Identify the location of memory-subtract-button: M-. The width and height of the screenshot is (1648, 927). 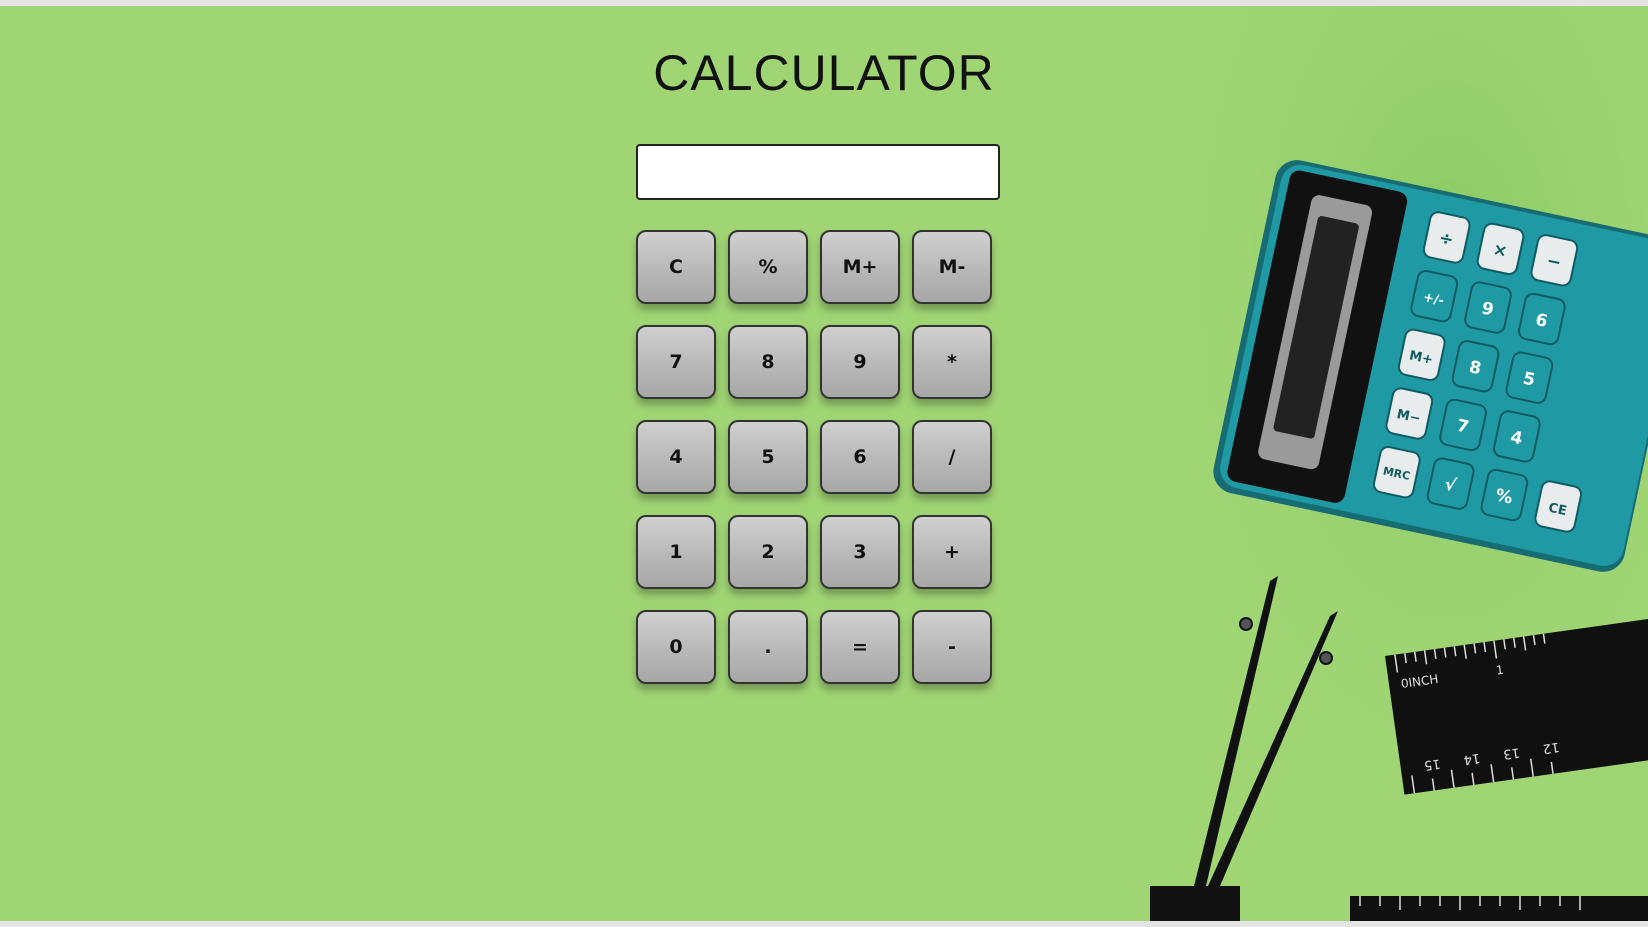
(952, 267).